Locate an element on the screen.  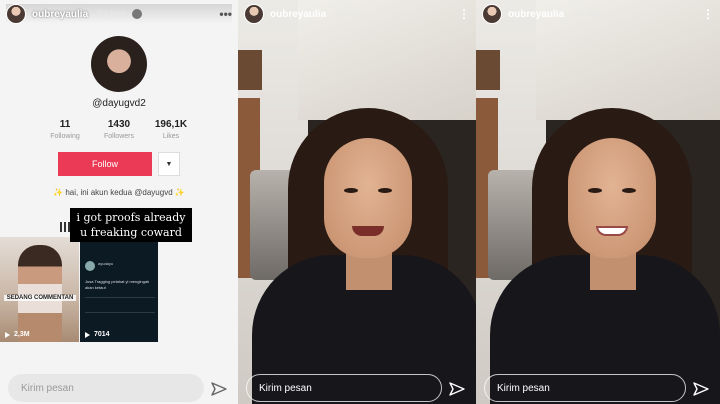
stat-value: 196,1K is located at coordinates (171, 124).